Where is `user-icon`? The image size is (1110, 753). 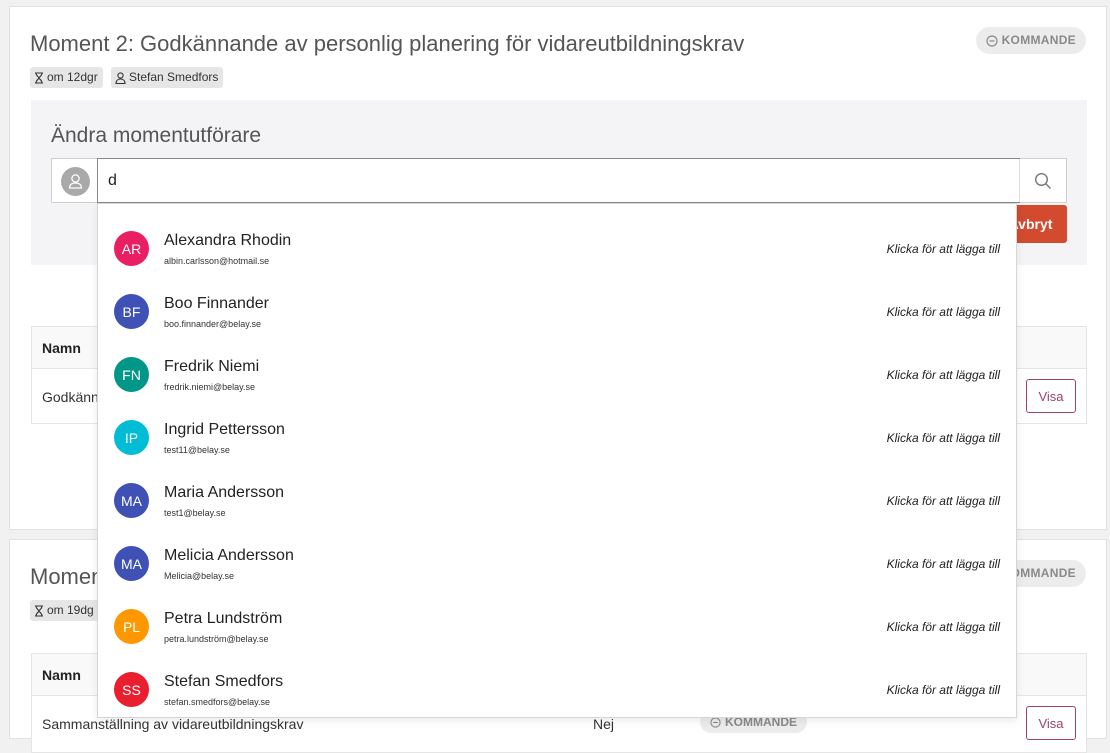
user-icon is located at coordinates (120, 77).